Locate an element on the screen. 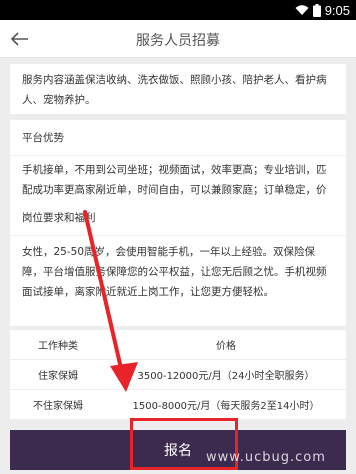 This screenshot has width=356, height=474. table-header: 价格 is located at coordinates (226, 346).